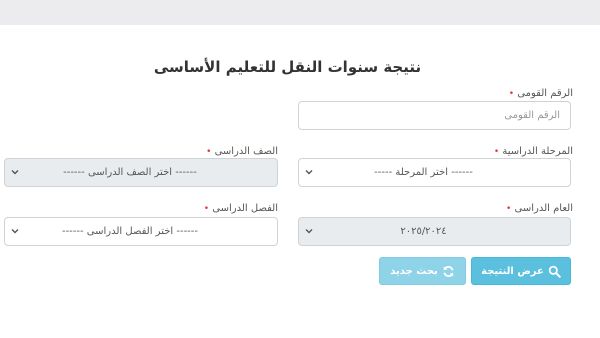 Image resolution: width=600 pixels, height=338 pixels. I want to click on term-selected-value: ------ اختر الفصل الدراسى ------, so click(130, 231).